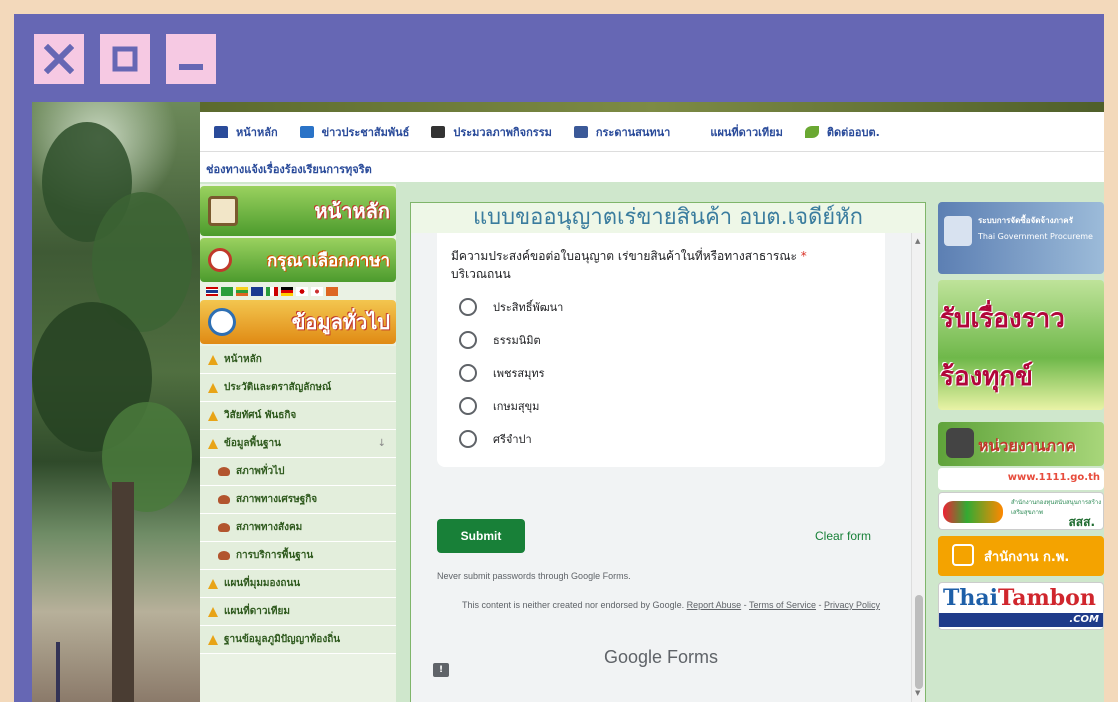  What do you see at coordinates (306, 131) in the screenshot?
I see `megaphone-icon` at bounding box center [306, 131].